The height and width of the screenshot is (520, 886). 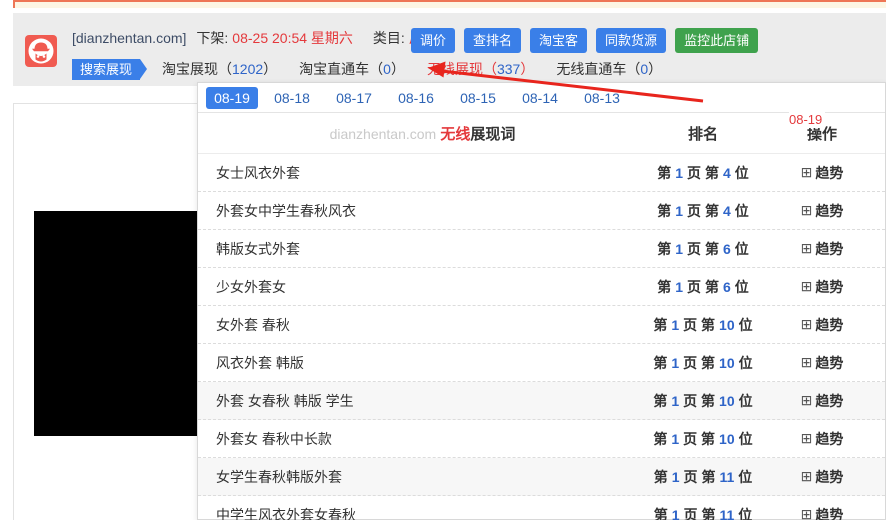 What do you see at coordinates (480, 69) in the screenshot?
I see `nav-wireless-exposure: 无线展现（337）` at bounding box center [480, 69].